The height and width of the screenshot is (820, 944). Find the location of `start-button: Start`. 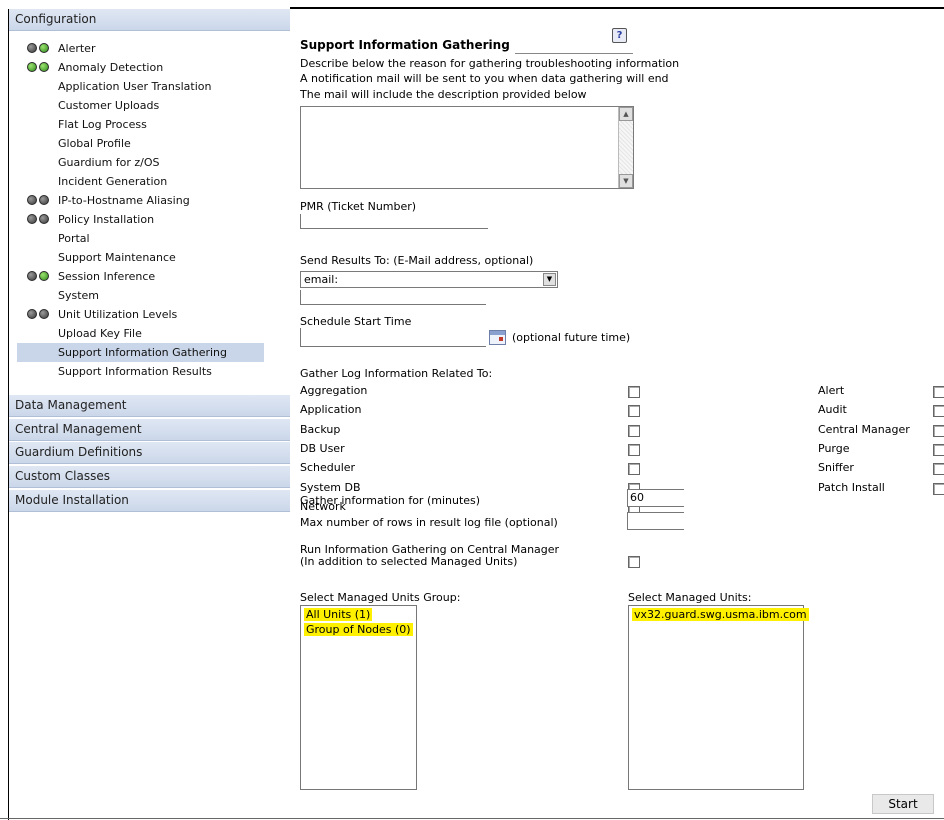

start-button: Start is located at coordinates (903, 804).